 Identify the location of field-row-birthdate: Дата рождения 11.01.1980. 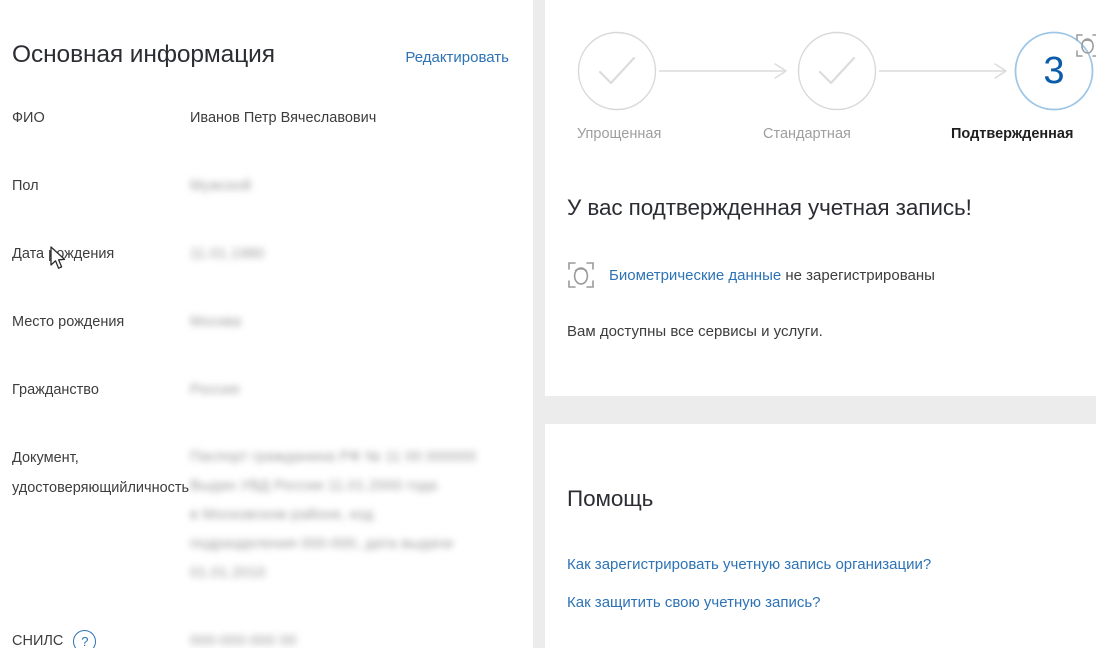
(260, 254).